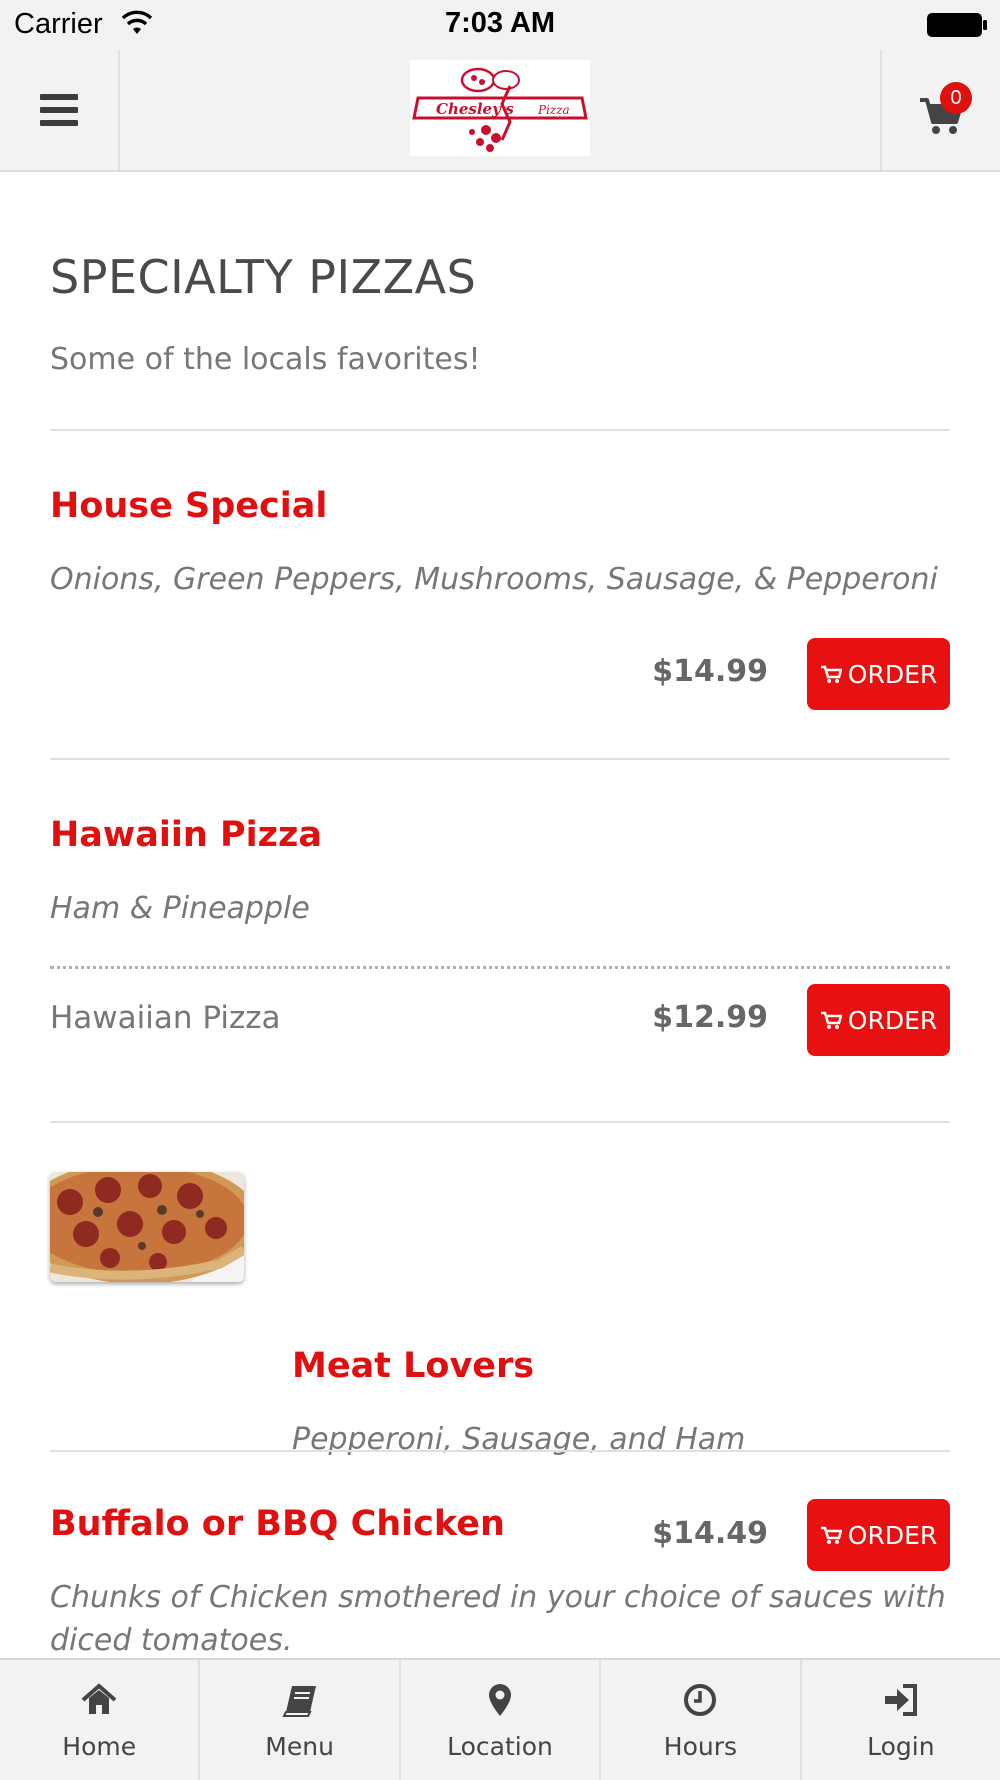  What do you see at coordinates (700, 1700) in the screenshot?
I see `clock-icon` at bounding box center [700, 1700].